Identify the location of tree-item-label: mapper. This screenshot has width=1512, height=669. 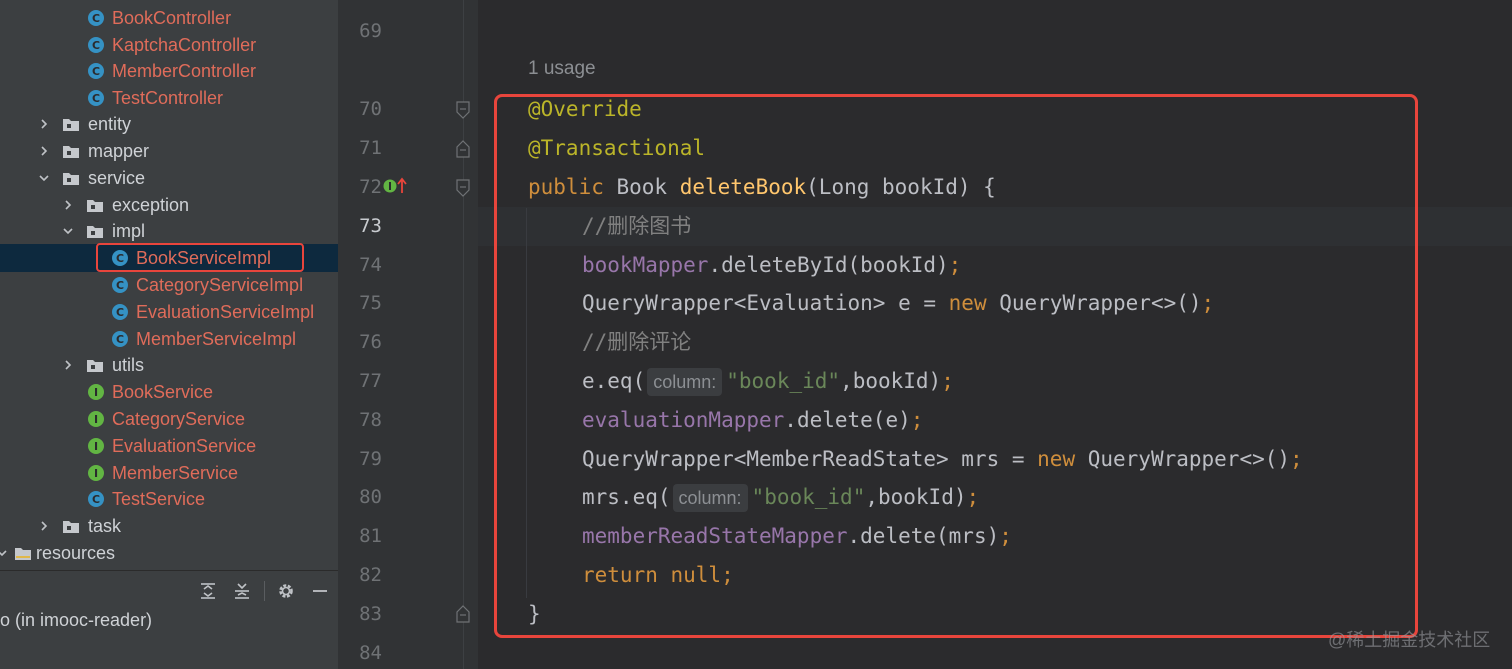
(119, 150).